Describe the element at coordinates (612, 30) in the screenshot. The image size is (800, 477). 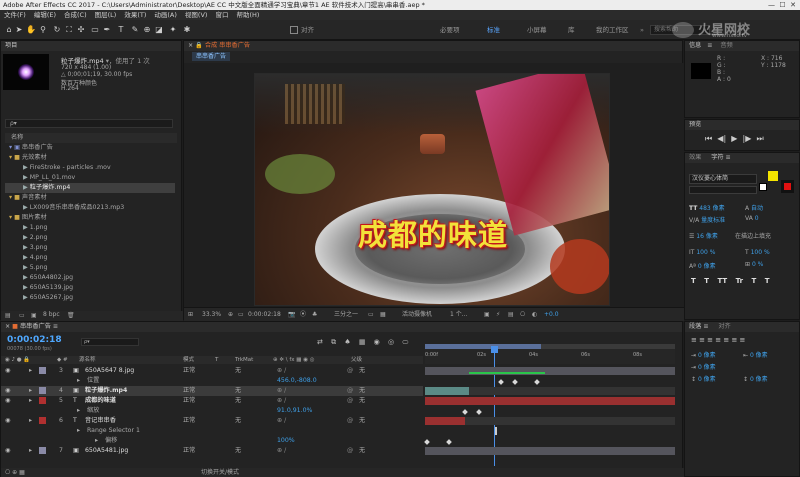
I see `workspace-mine: 我的工作区` at that location.